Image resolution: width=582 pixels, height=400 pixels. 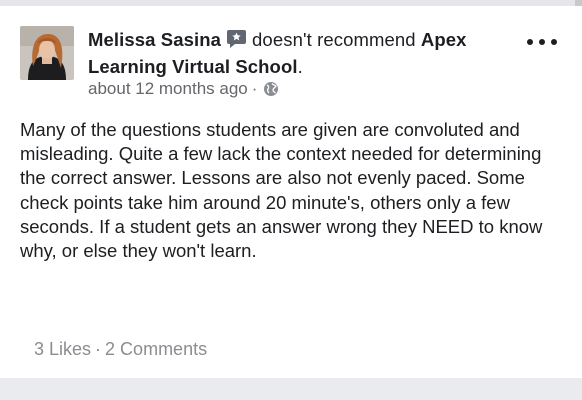 I want to click on engagement-stats: 3 Likes · 2 Comments, so click(x=120, y=349).